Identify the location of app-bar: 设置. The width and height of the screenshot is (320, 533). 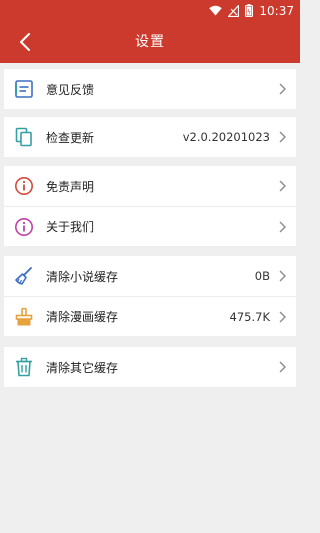
(150, 42).